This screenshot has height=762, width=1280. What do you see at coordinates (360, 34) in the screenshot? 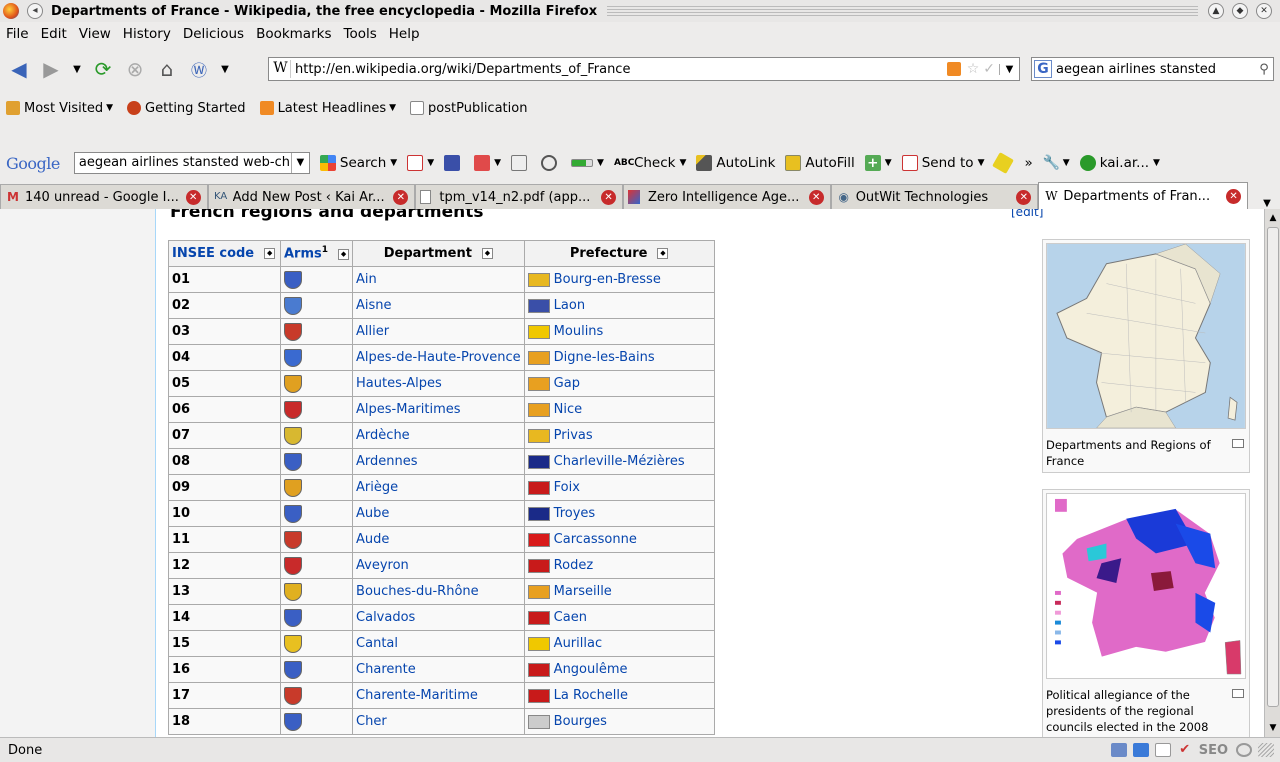
I see `menu-tools: Tools` at bounding box center [360, 34].